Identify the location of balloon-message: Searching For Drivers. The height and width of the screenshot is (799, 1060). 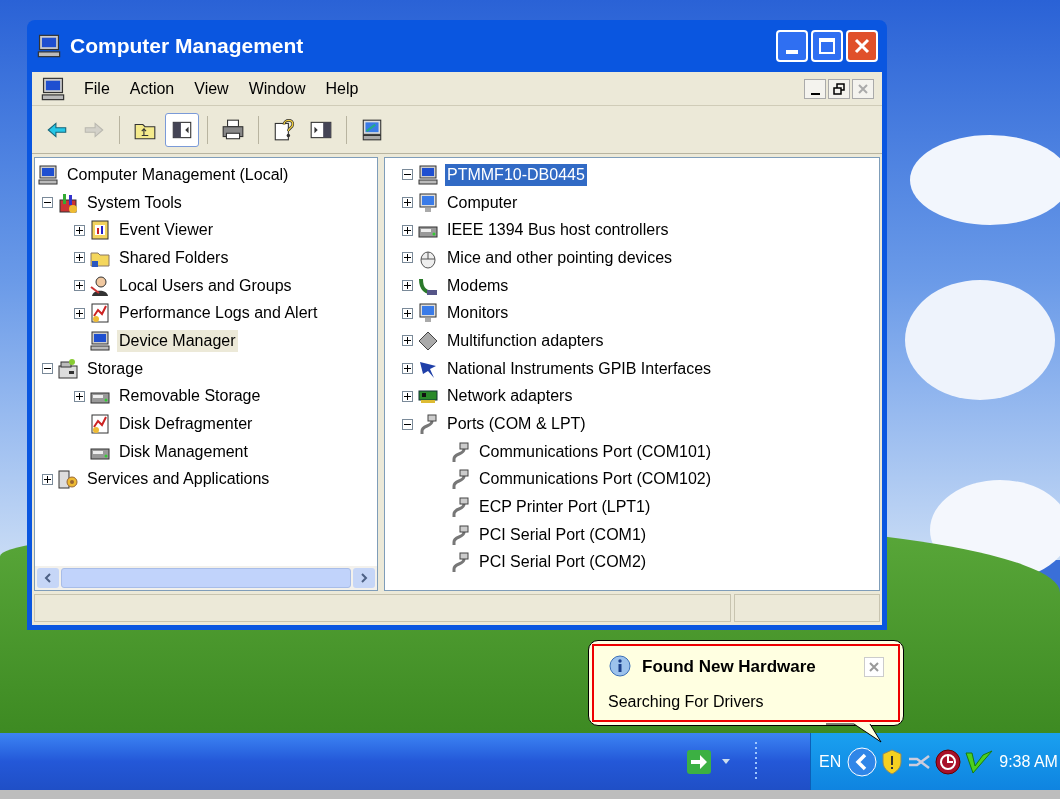
(686, 701).